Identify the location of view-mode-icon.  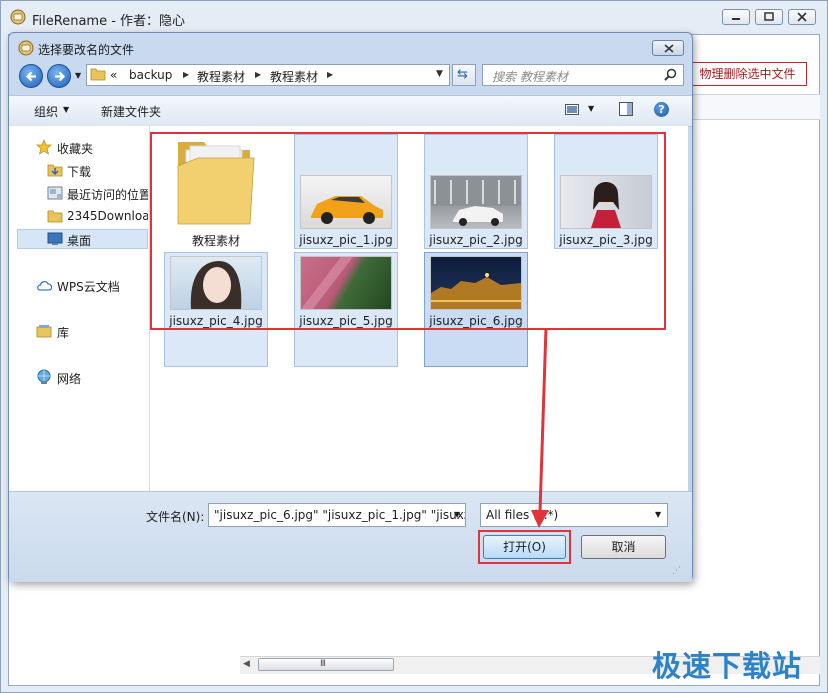
(572, 109).